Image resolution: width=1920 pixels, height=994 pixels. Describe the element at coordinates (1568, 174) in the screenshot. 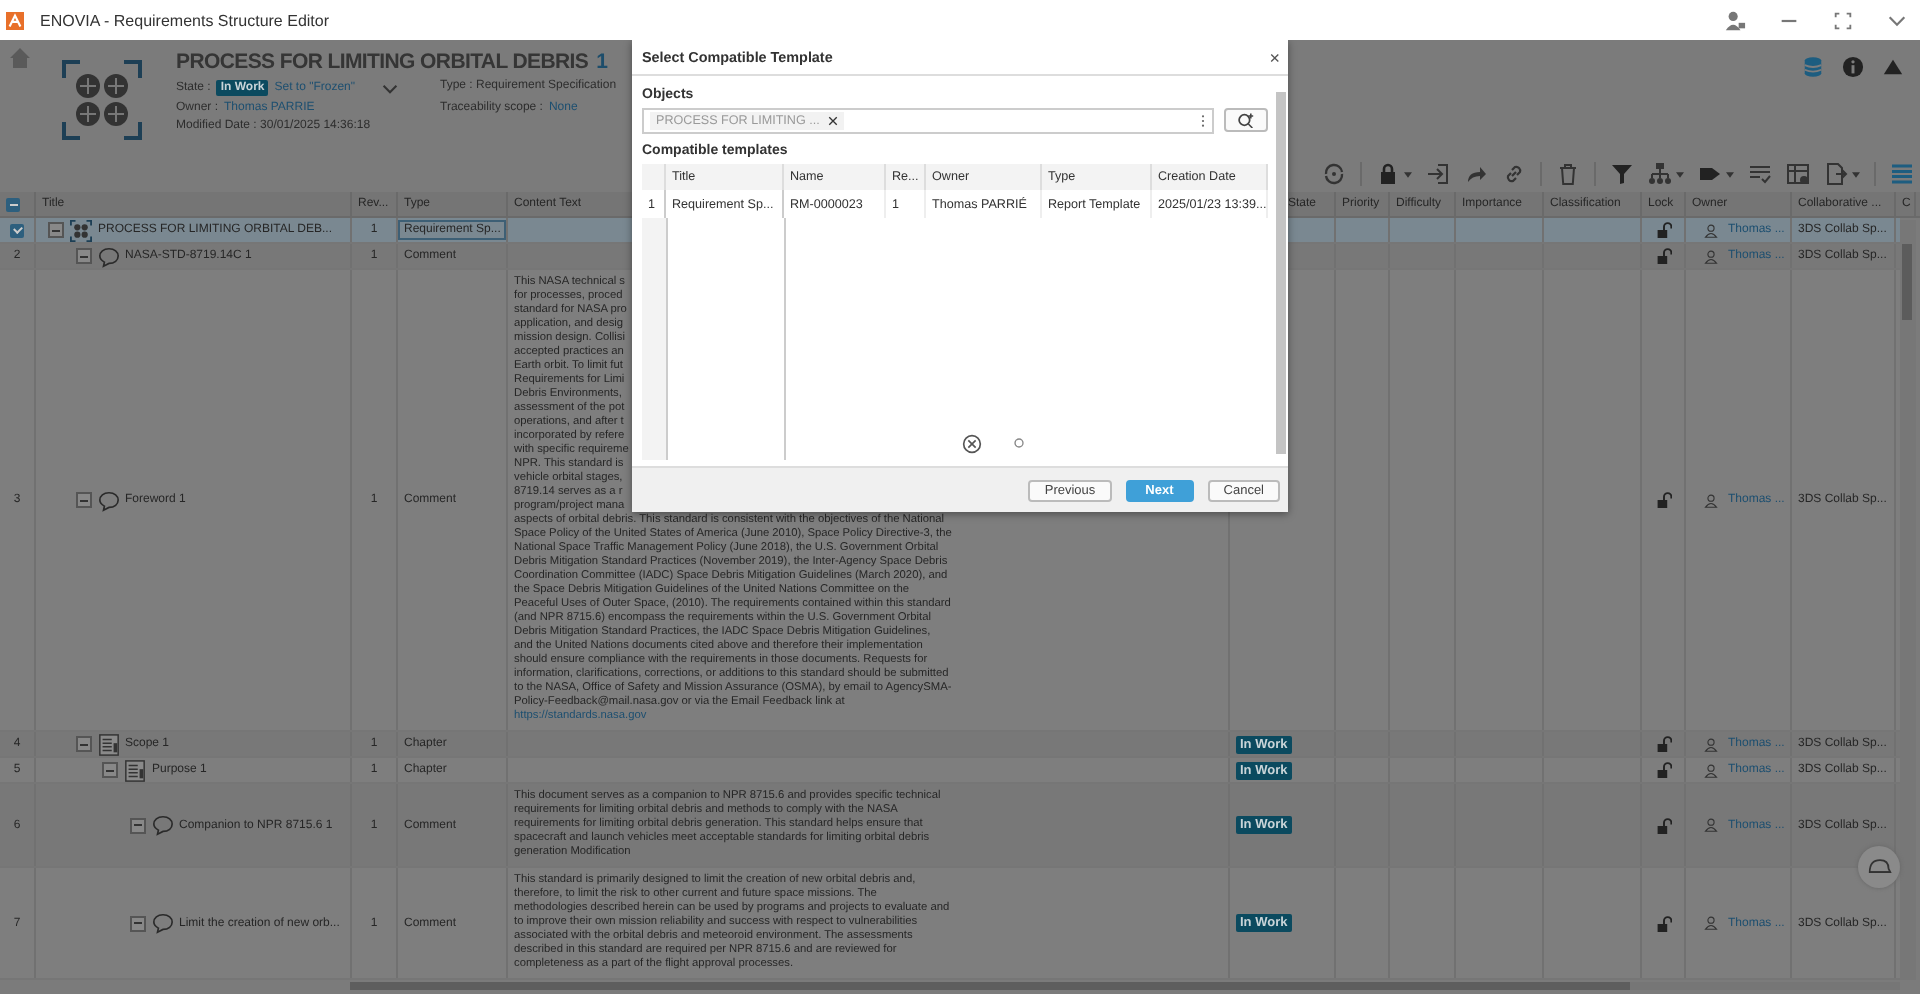

I see `trash-icon` at that location.